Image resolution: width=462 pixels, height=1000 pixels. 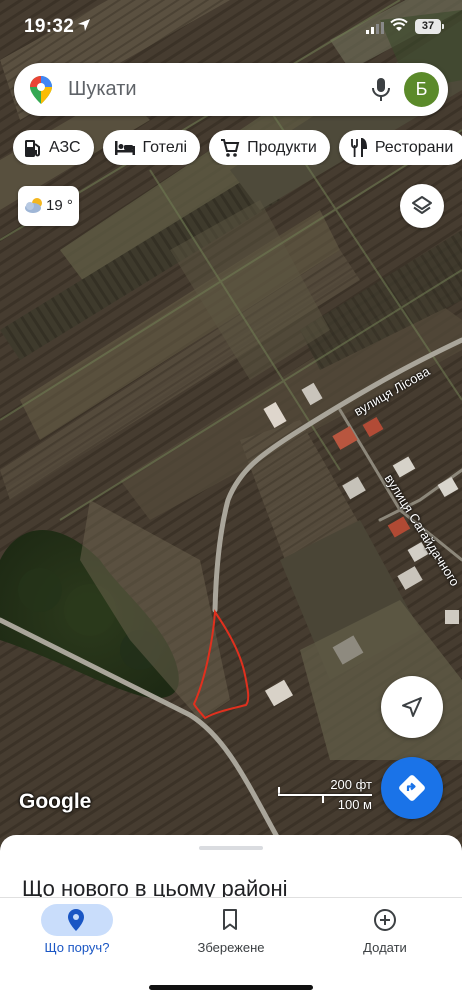 I want to click on place-pin-icon, so click(x=76, y=920).